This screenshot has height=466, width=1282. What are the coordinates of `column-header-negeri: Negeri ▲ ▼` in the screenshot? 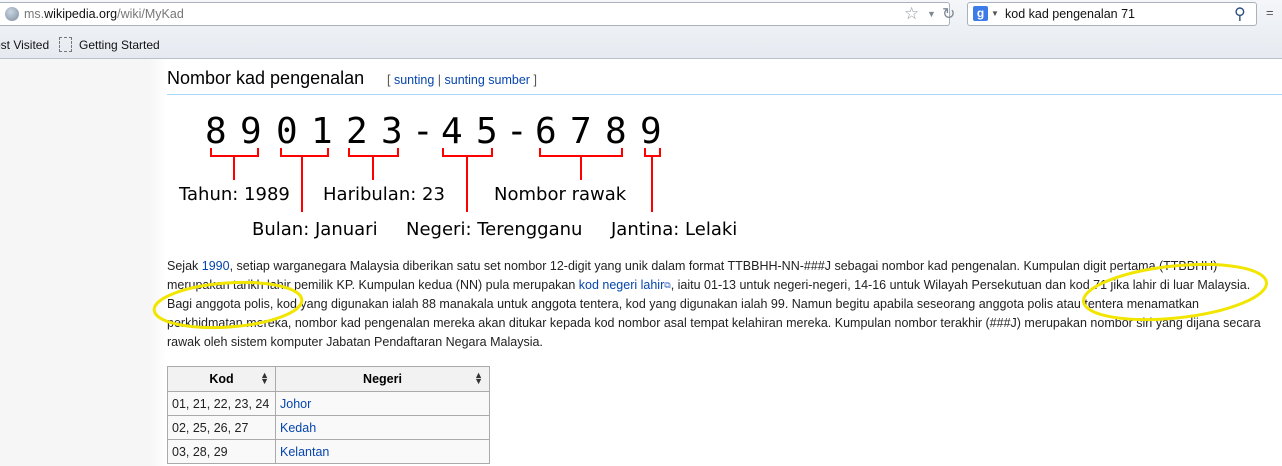 It's located at (382, 379).